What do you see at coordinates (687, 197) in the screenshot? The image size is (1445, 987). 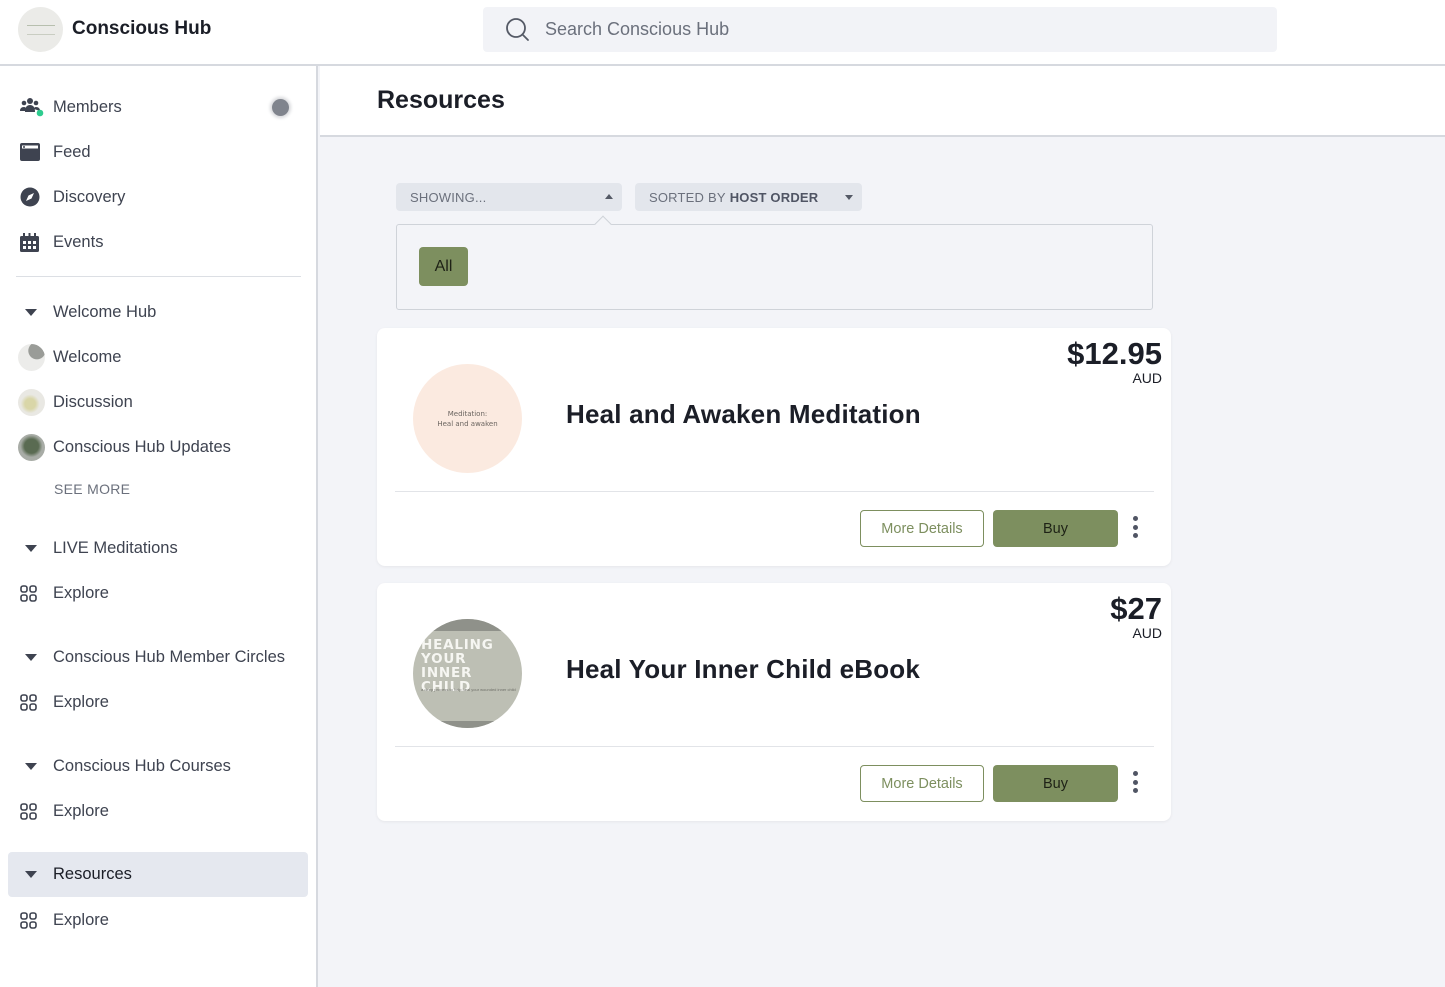 I see `sort-prefix: SORTED BY` at bounding box center [687, 197].